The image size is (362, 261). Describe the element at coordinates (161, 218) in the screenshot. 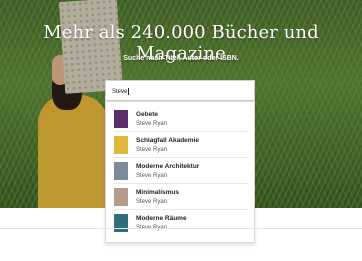

I see `suggestion-title: Moderne Räume` at that location.